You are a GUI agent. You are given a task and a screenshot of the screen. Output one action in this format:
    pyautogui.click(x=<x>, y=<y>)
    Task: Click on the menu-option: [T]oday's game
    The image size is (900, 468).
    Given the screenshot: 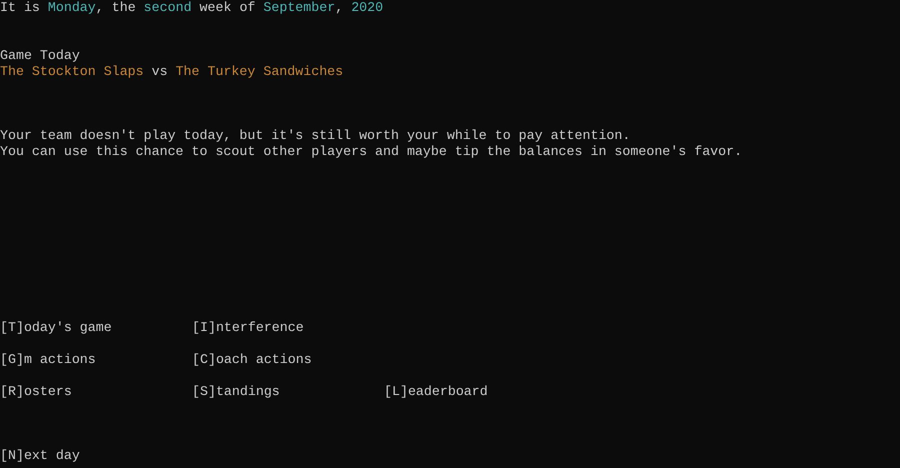 What is the action you would take?
    pyautogui.click(x=56, y=328)
    